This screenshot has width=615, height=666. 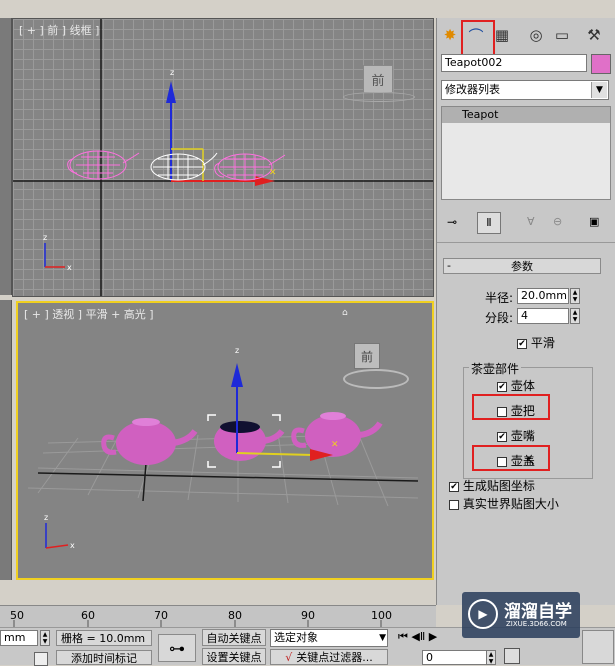 What do you see at coordinates (17, 615) in the screenshot?
I see `tick-label: 50` at bounding box center [17, 615].